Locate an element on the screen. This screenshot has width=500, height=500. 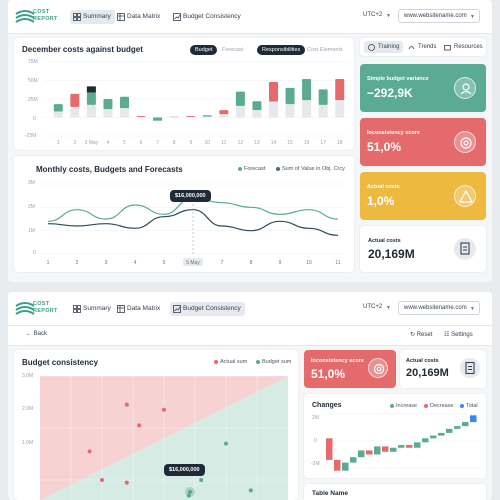
y-tick: 1M is located at coordinates (31, 231).